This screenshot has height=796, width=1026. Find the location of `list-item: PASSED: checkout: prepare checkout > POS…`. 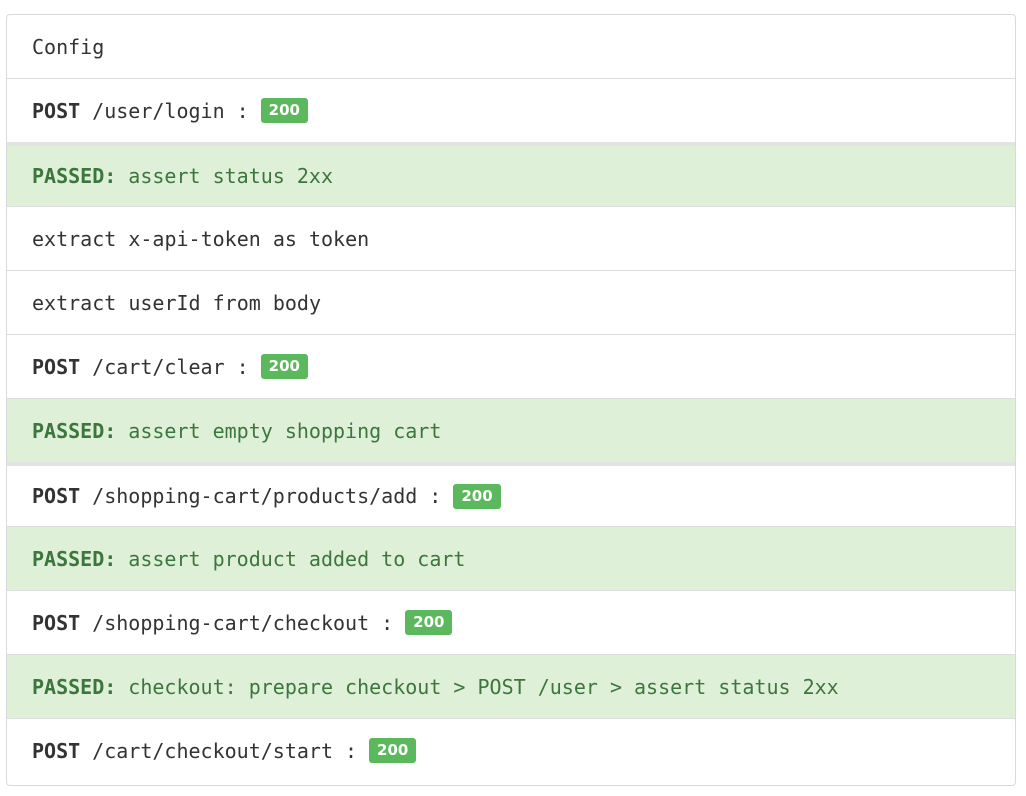

list-item: PASSED: checkout: prepare checkout > POS… is located at coordinates (511, 686).